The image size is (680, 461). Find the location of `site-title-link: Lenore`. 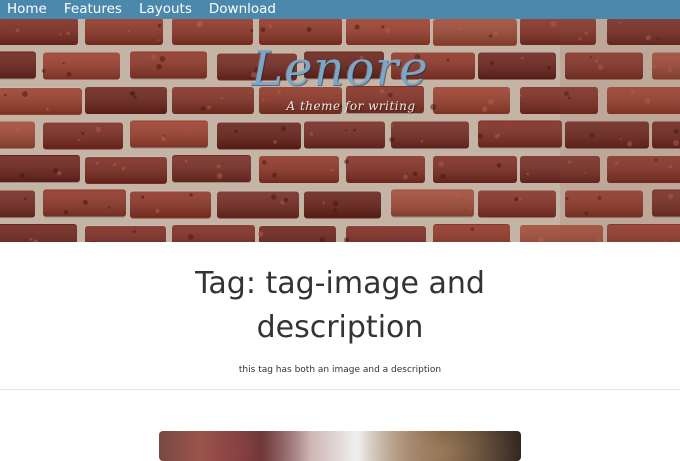

site-title-link: Lenore is located at coordinates (340, 69).